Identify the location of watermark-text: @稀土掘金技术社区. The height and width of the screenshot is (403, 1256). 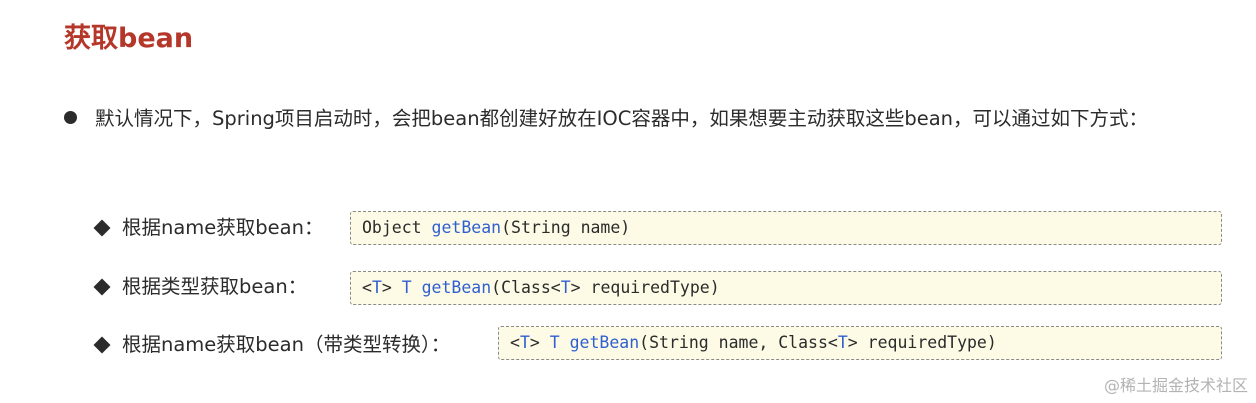
(1175, 385).